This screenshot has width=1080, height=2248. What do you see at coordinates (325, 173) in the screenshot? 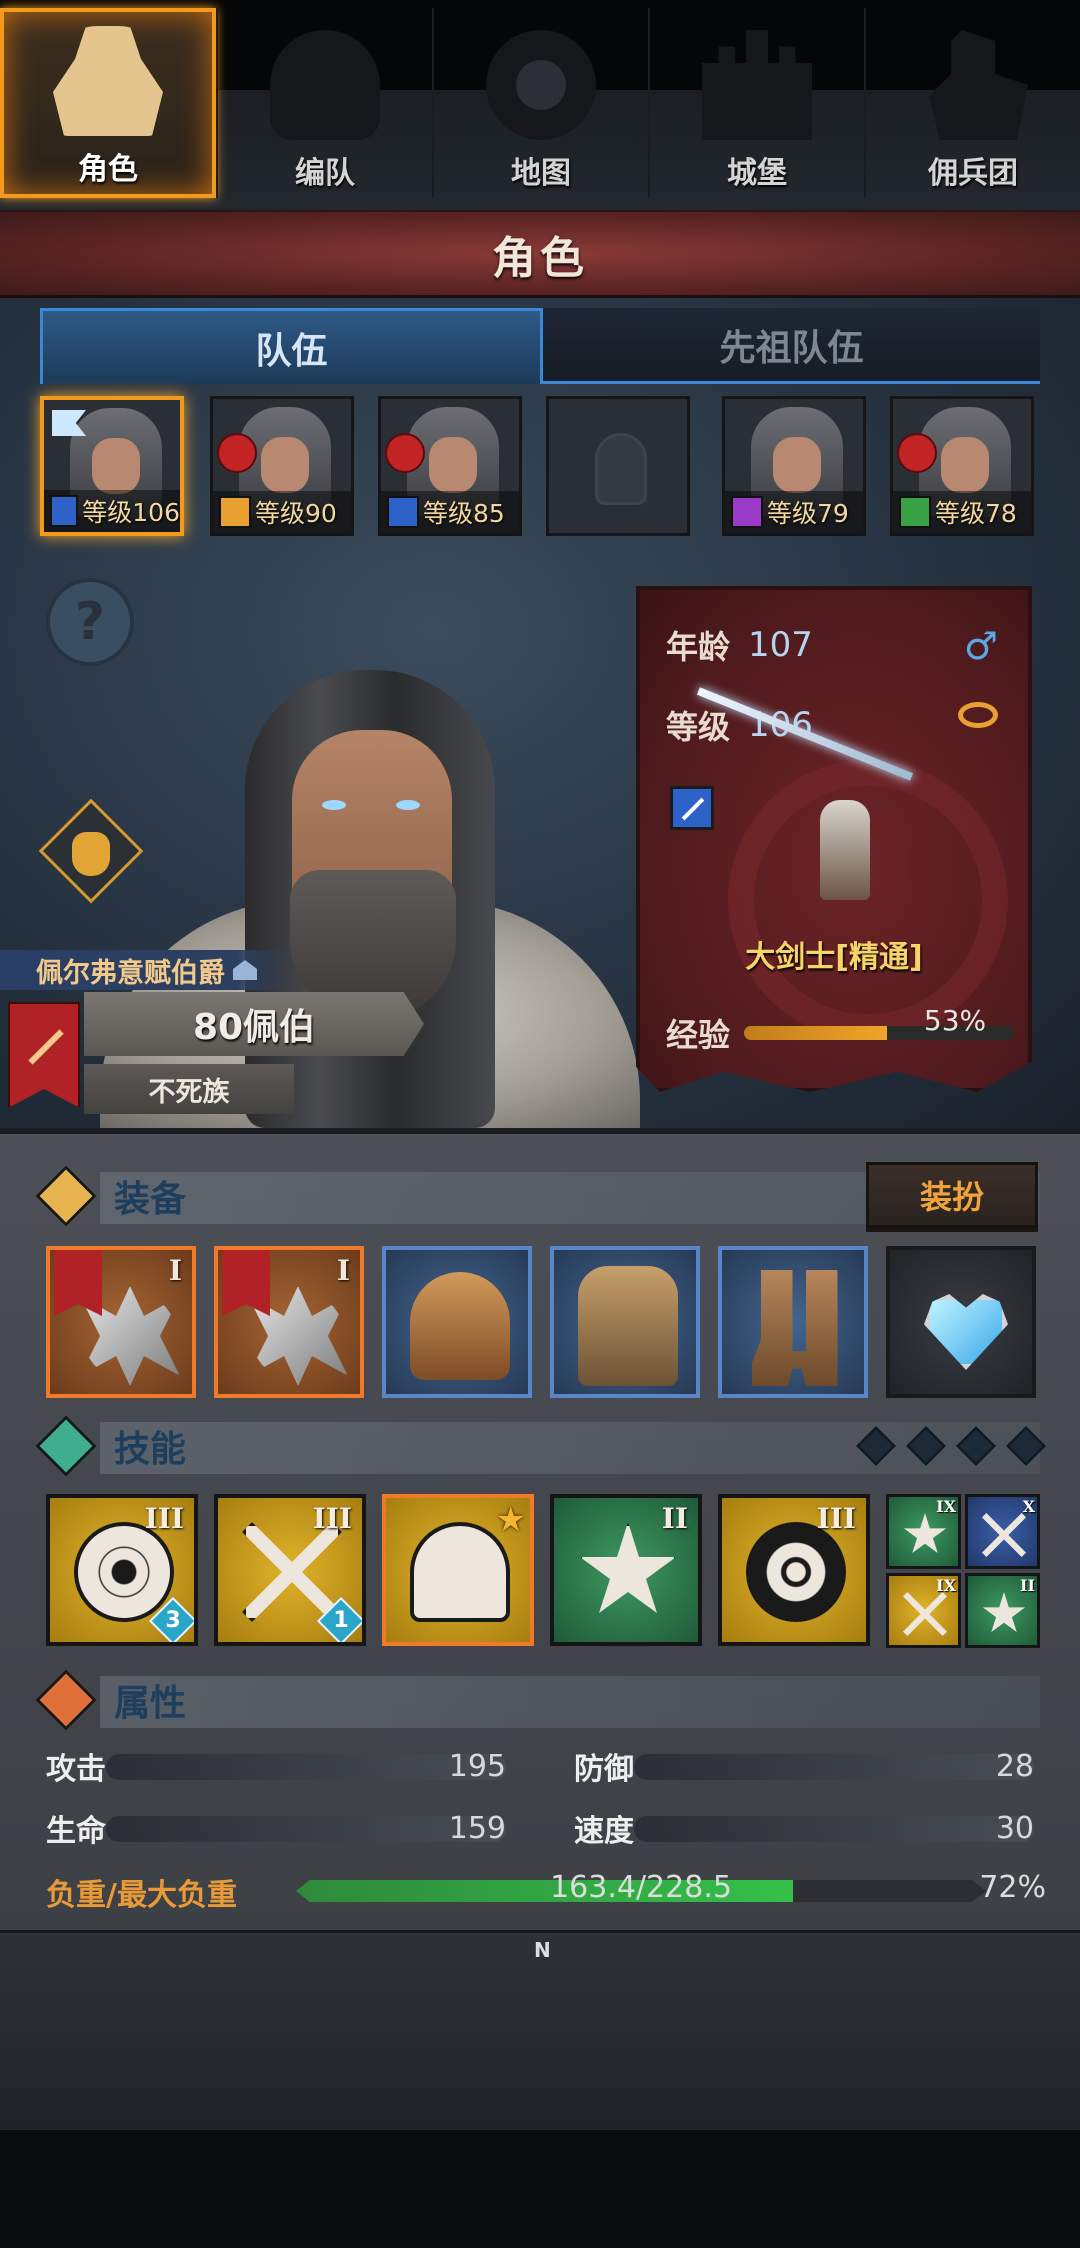
I see `nav-formation-label: 编队` at bounding box center [325, 173].